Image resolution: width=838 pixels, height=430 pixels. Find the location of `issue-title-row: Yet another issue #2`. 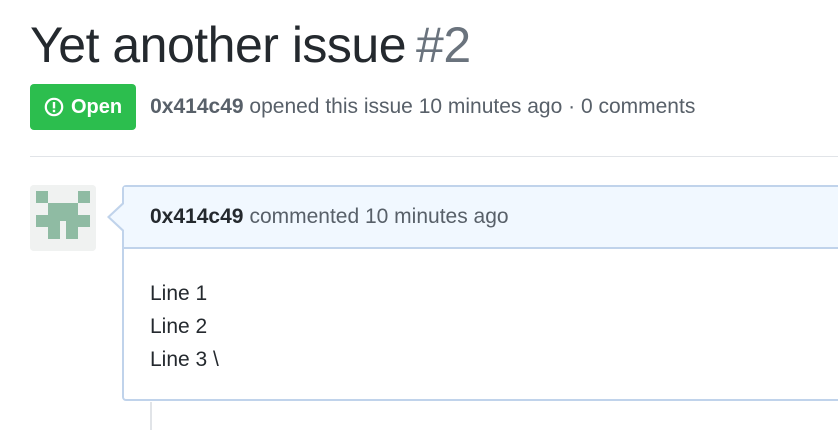

issue-title-row: Yet another issue #2 is located at coordinates (250, 45).